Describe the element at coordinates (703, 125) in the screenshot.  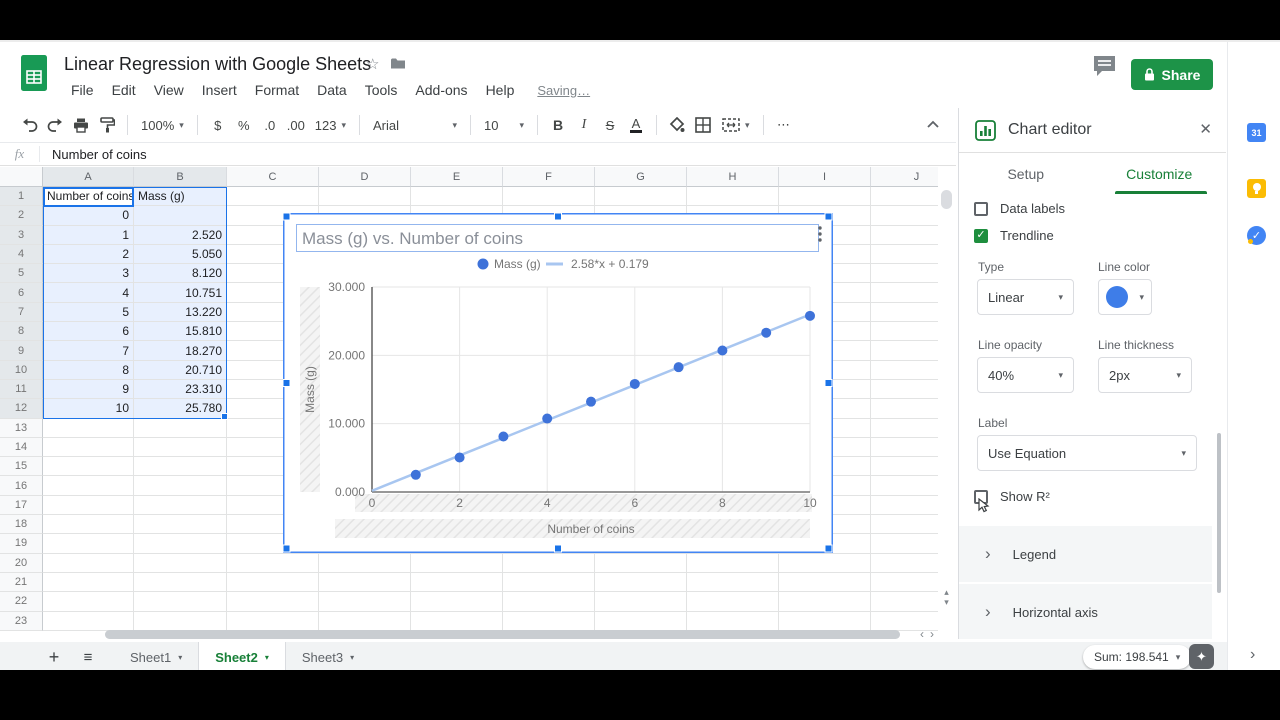
I see `borders-icon` at that location.